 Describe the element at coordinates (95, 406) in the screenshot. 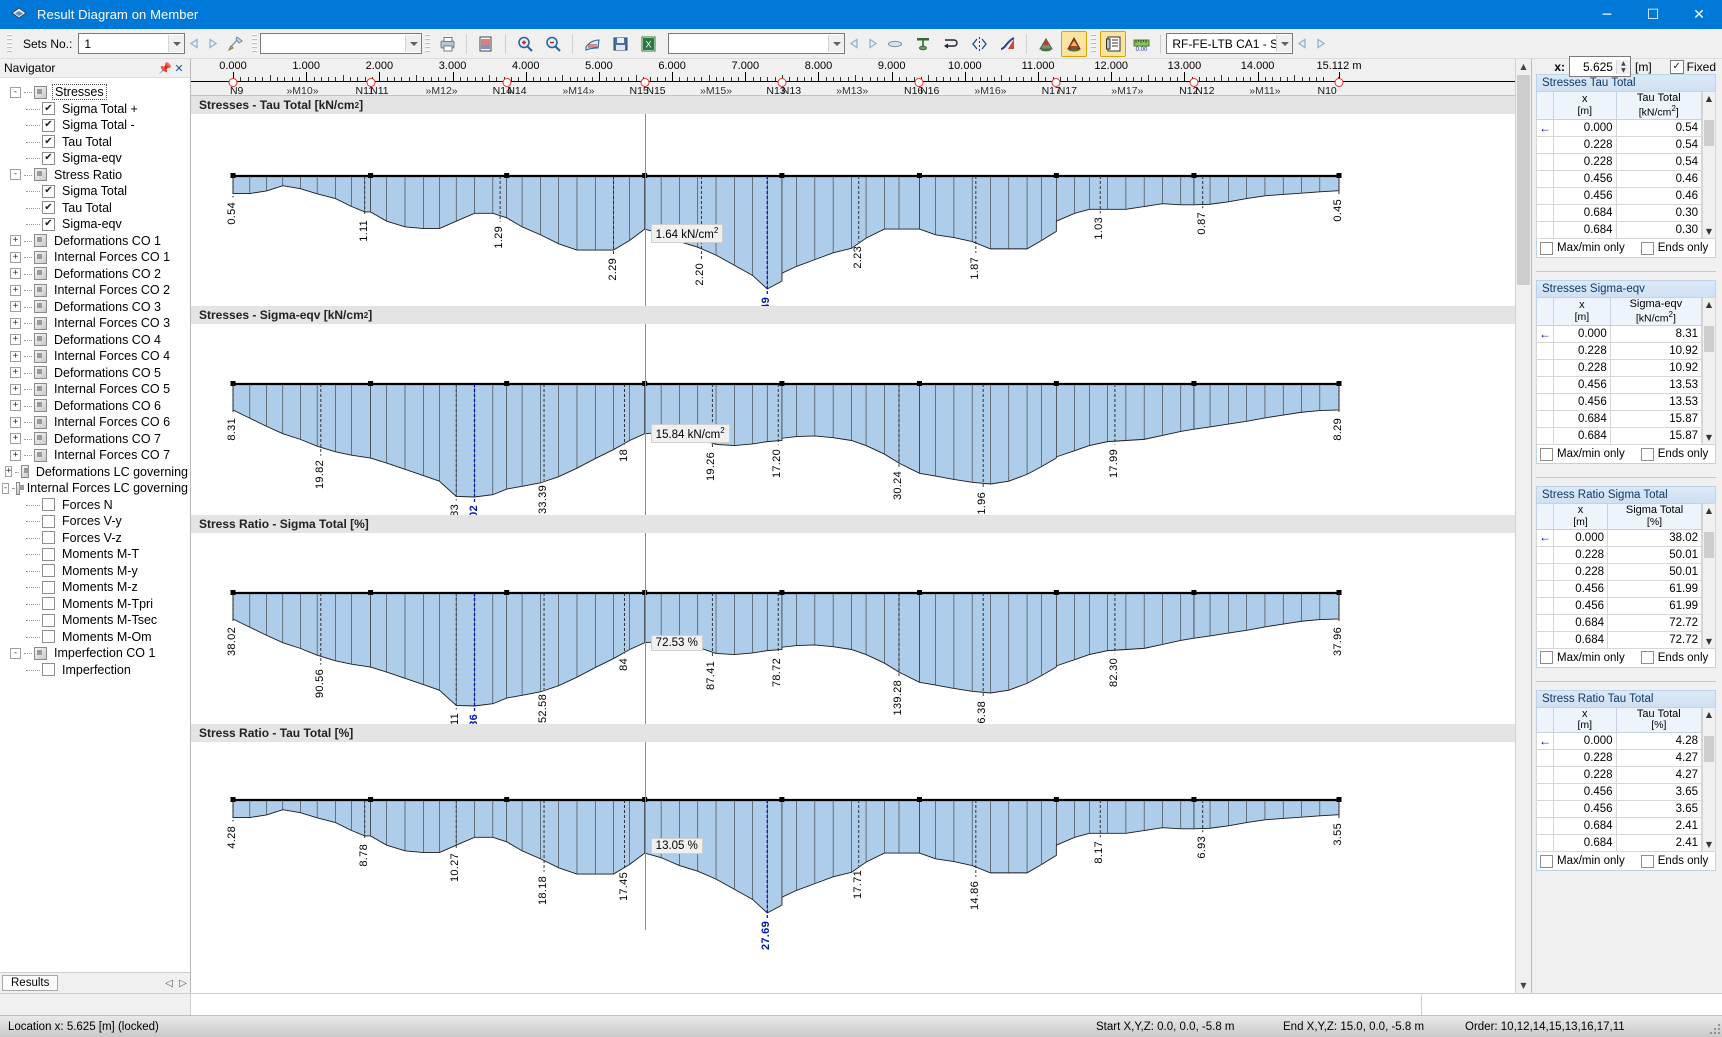

I see `nav-item-deformations-co-6: + Deformations CO 6` at that location.